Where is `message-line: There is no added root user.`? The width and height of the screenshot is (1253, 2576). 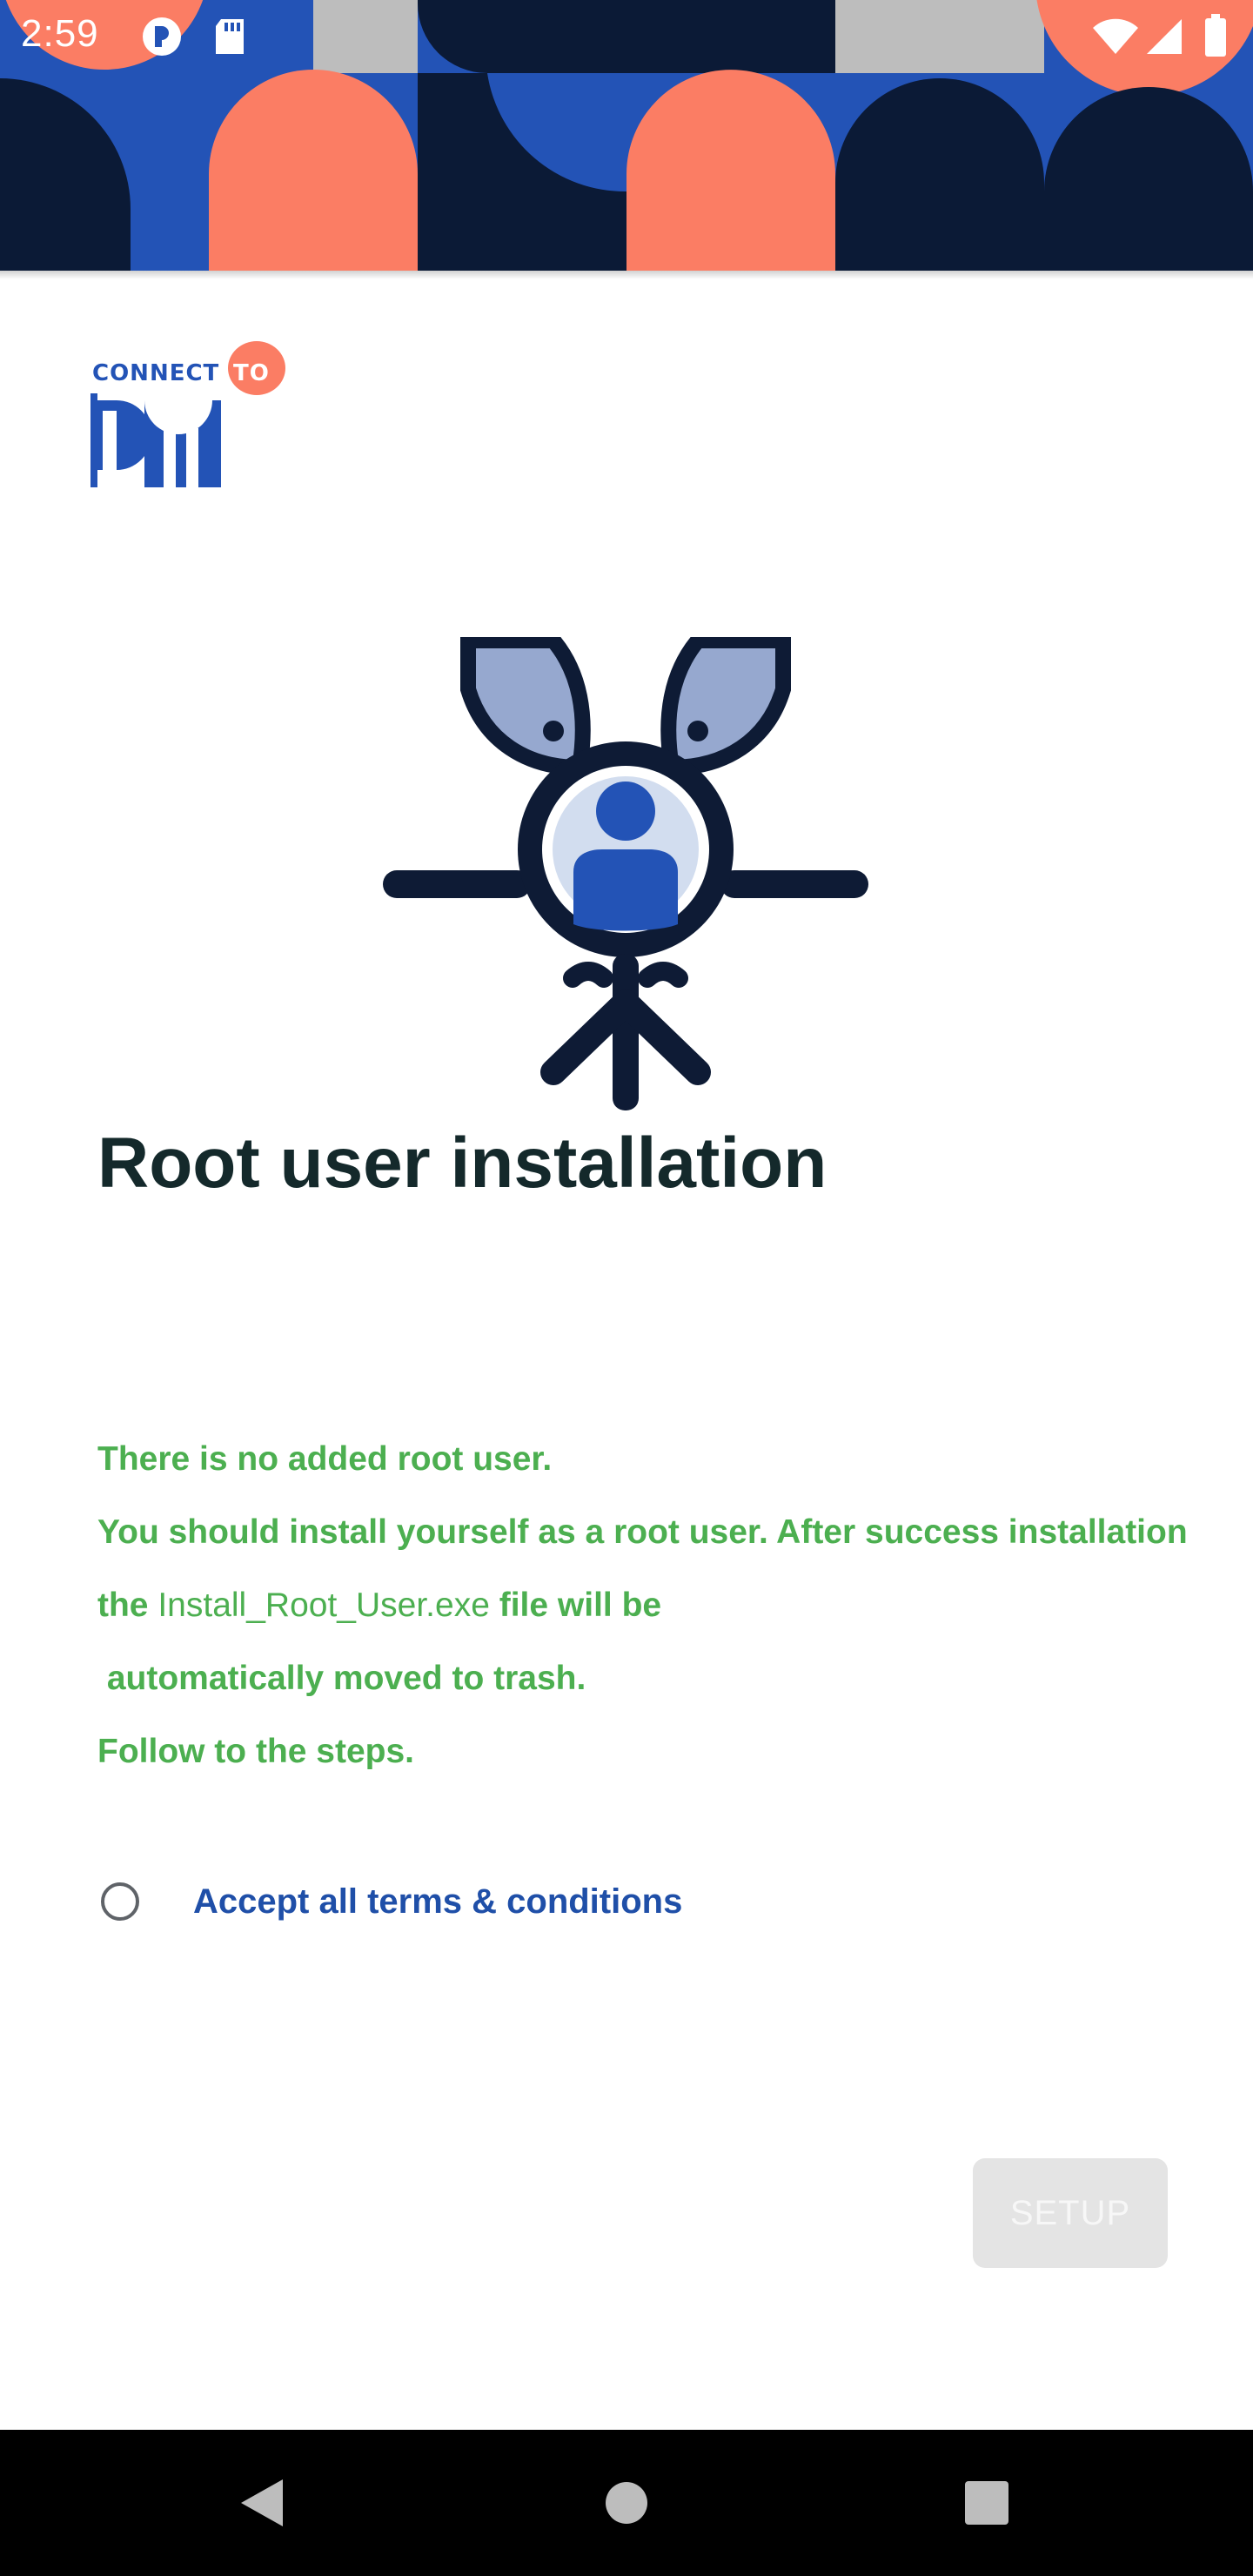
message-line: There is no added root user. is located at coordinates (325, 1459).